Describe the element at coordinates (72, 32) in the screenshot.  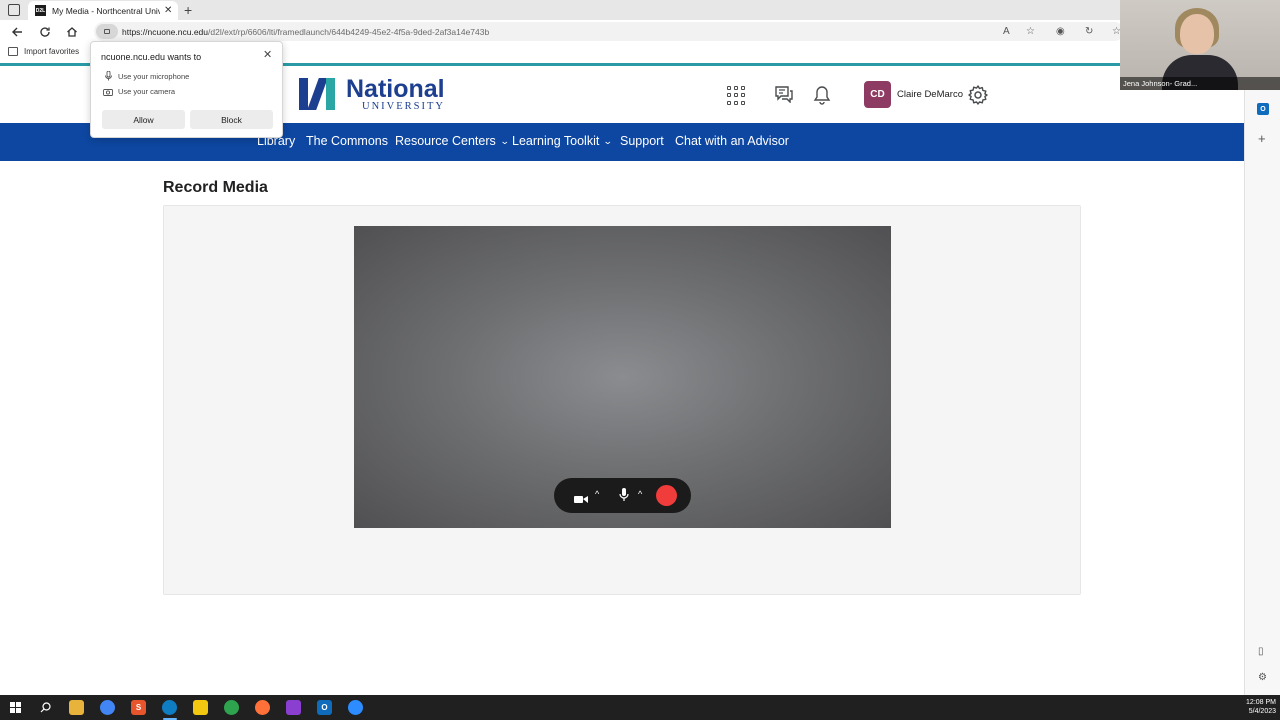
I see `home-icon` at that location.